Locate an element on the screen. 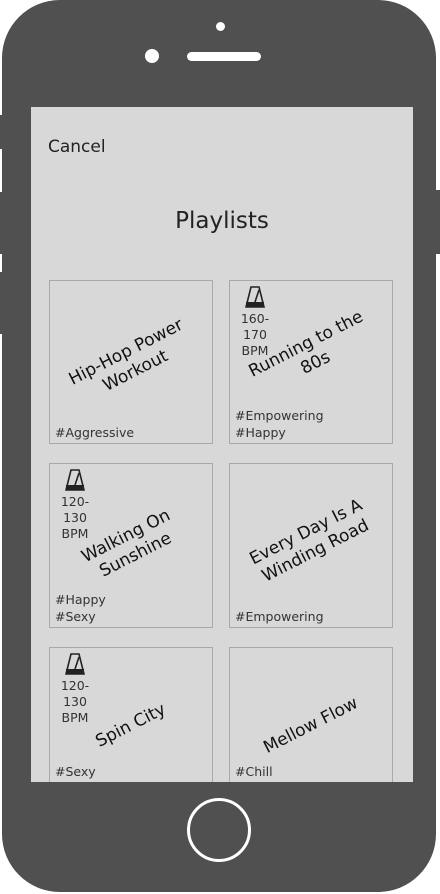  home-button is located at coordinates (219, 830).